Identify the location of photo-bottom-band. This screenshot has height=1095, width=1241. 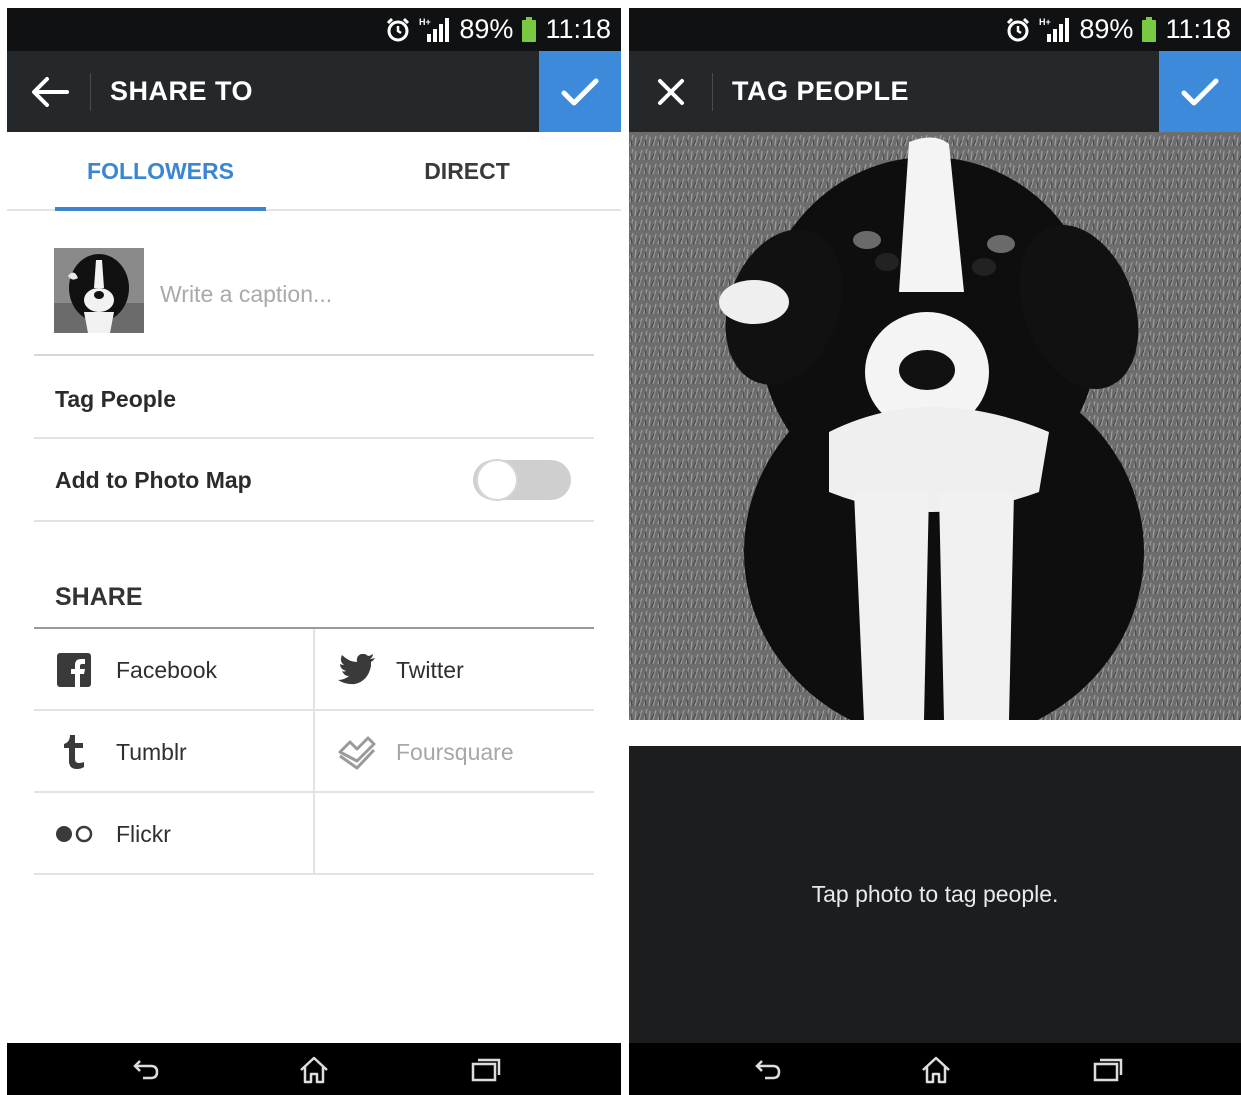
(935, 733).